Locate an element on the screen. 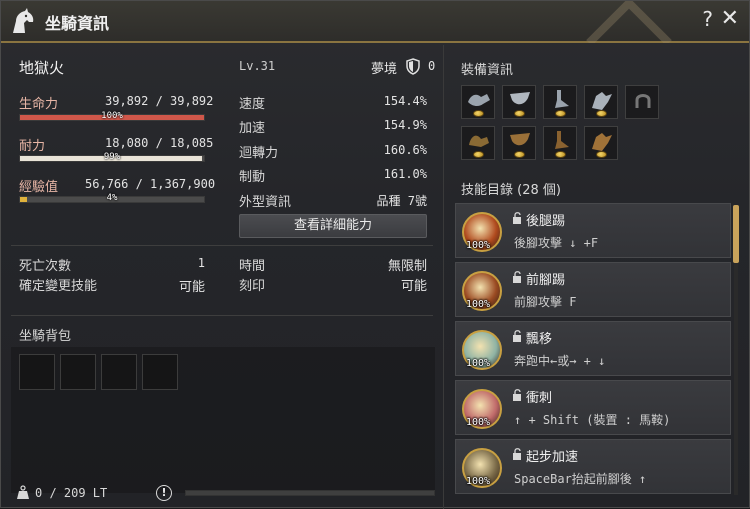 The image size is (750, 509). skill-item: 100% 前腳踢 前腳攻擊 F is located at coordinates (593, 289).